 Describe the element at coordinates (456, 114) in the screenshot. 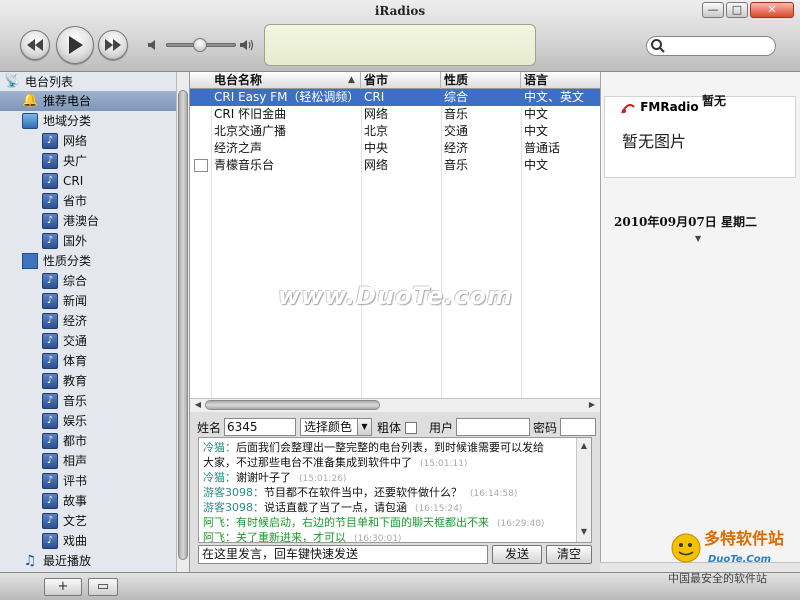

I see `table-cell: 音乐` at that location.